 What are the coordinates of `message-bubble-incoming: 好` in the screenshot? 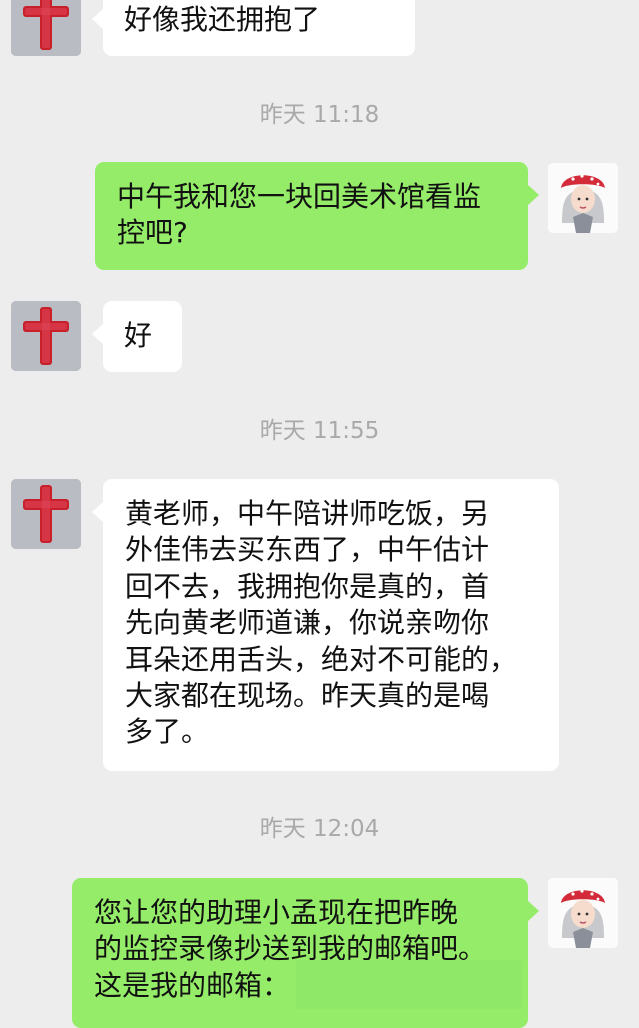 It's located at (137, 336).